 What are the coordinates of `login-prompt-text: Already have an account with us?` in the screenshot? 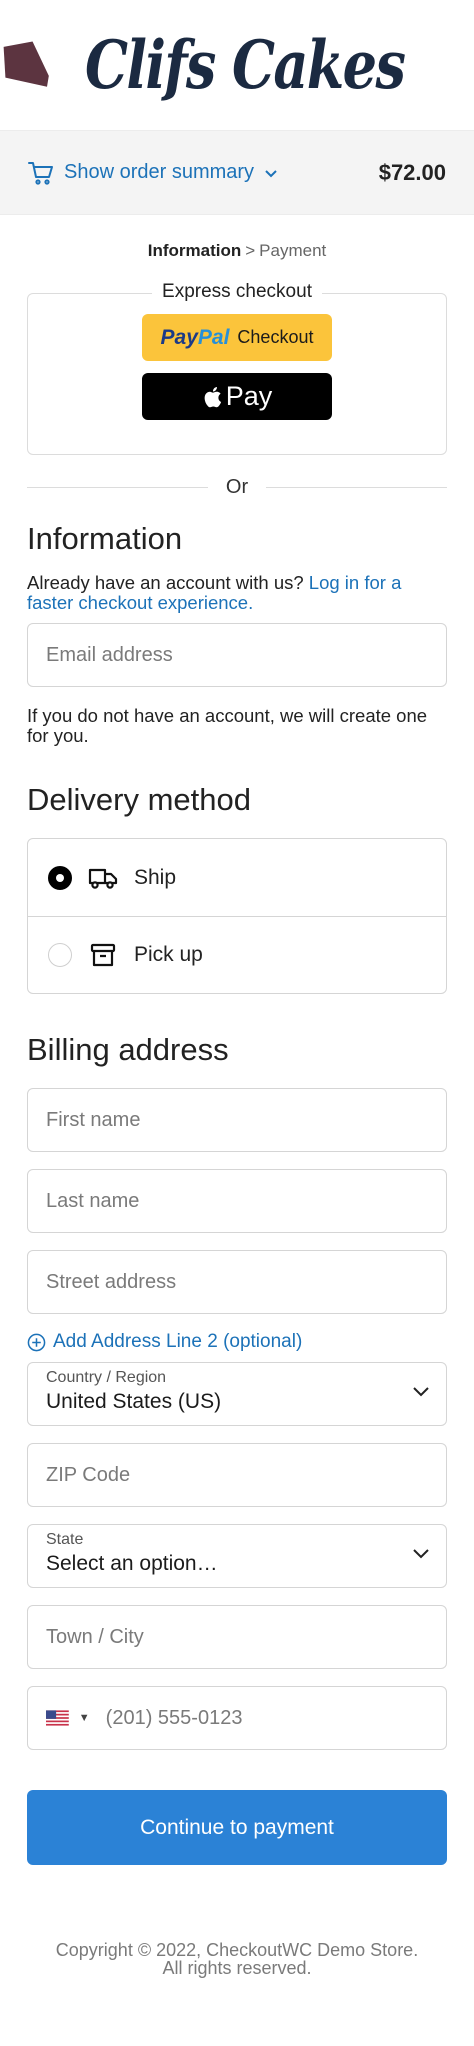 It's located at (165, 582).